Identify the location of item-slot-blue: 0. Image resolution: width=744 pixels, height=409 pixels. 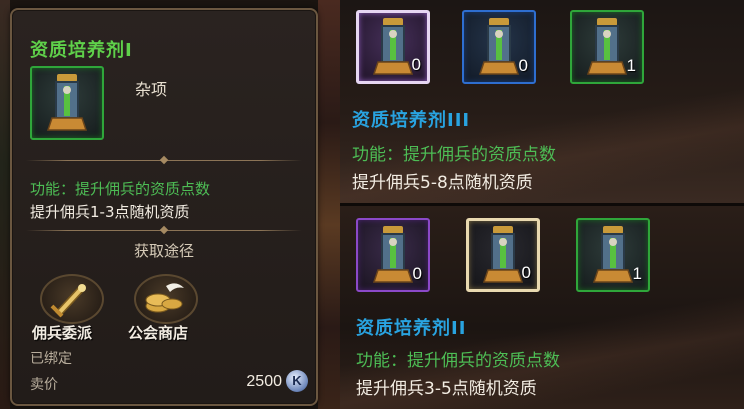
(499, 47).